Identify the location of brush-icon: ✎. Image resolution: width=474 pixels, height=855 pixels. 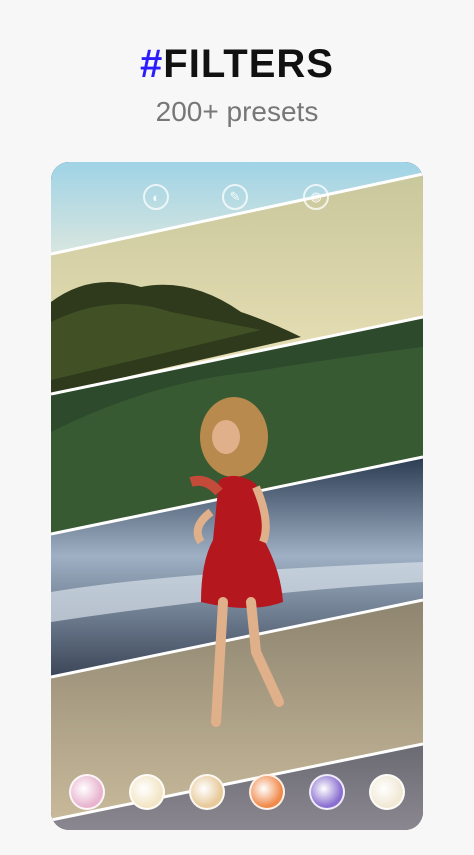
(235, 197).